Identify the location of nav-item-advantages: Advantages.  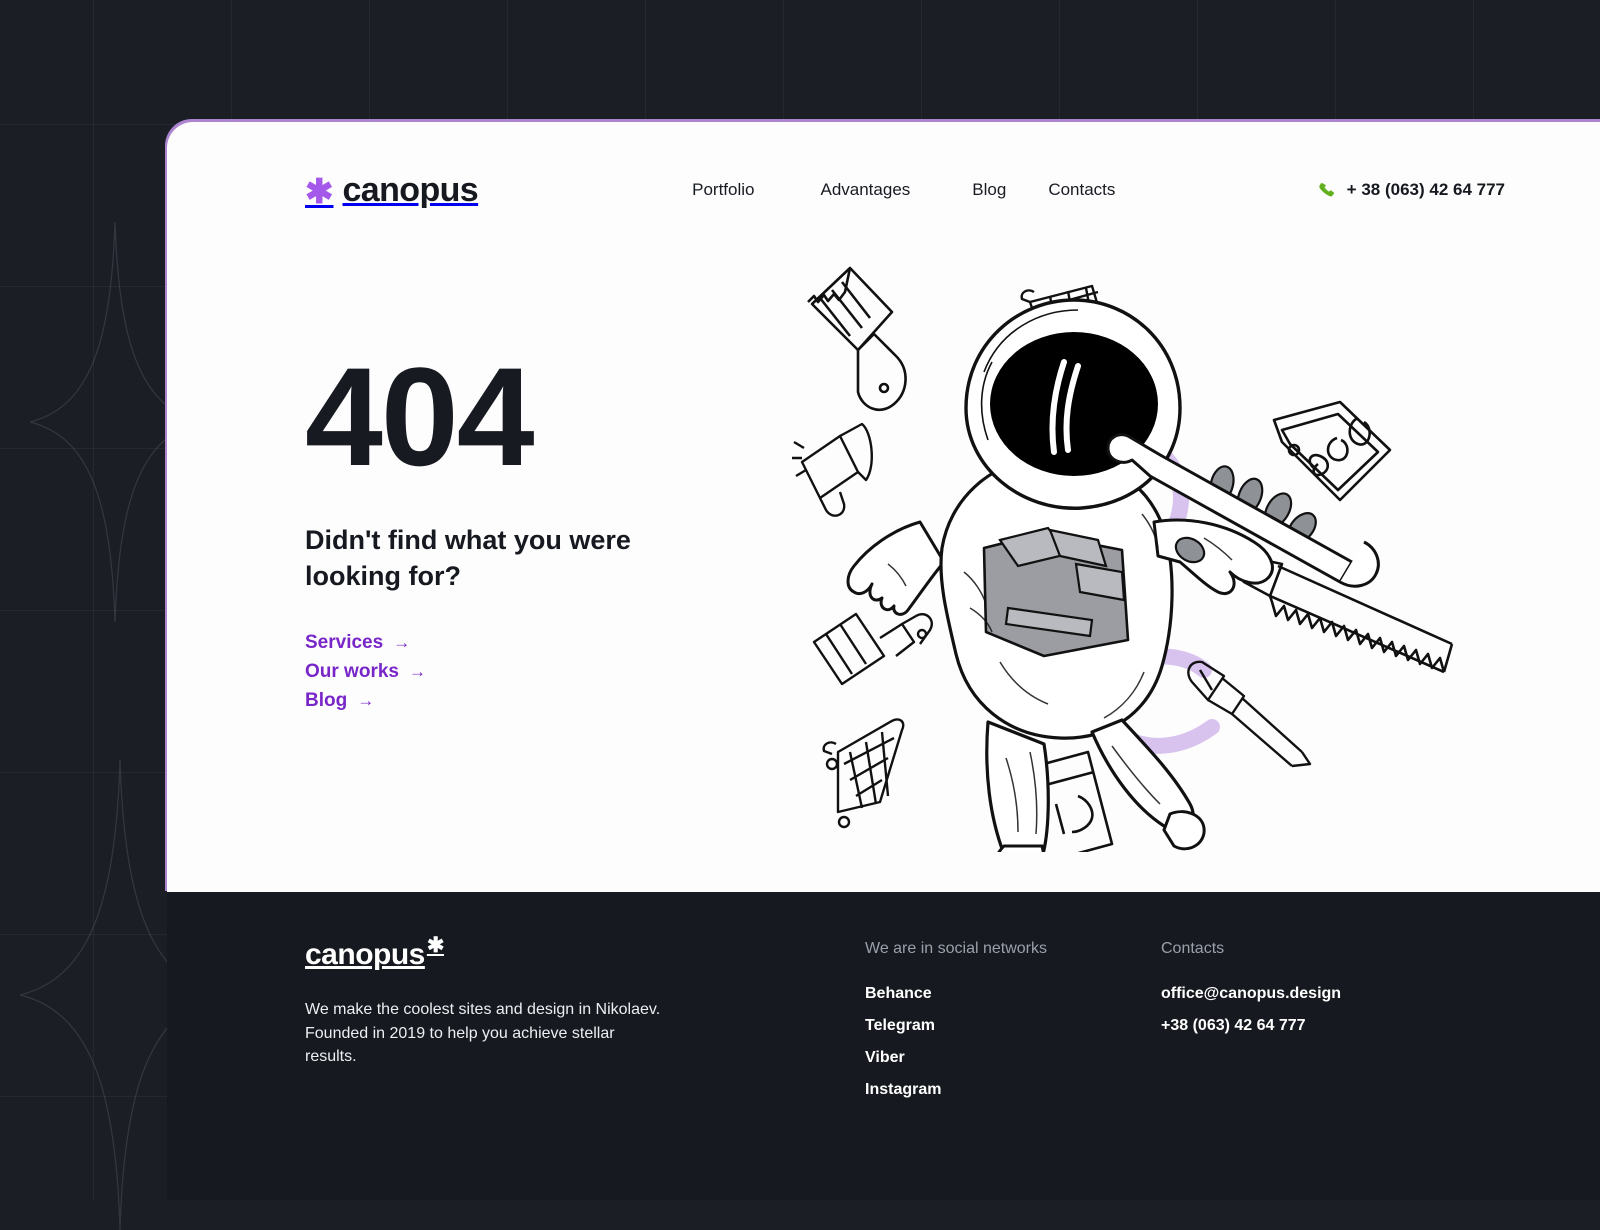
(865, 190).